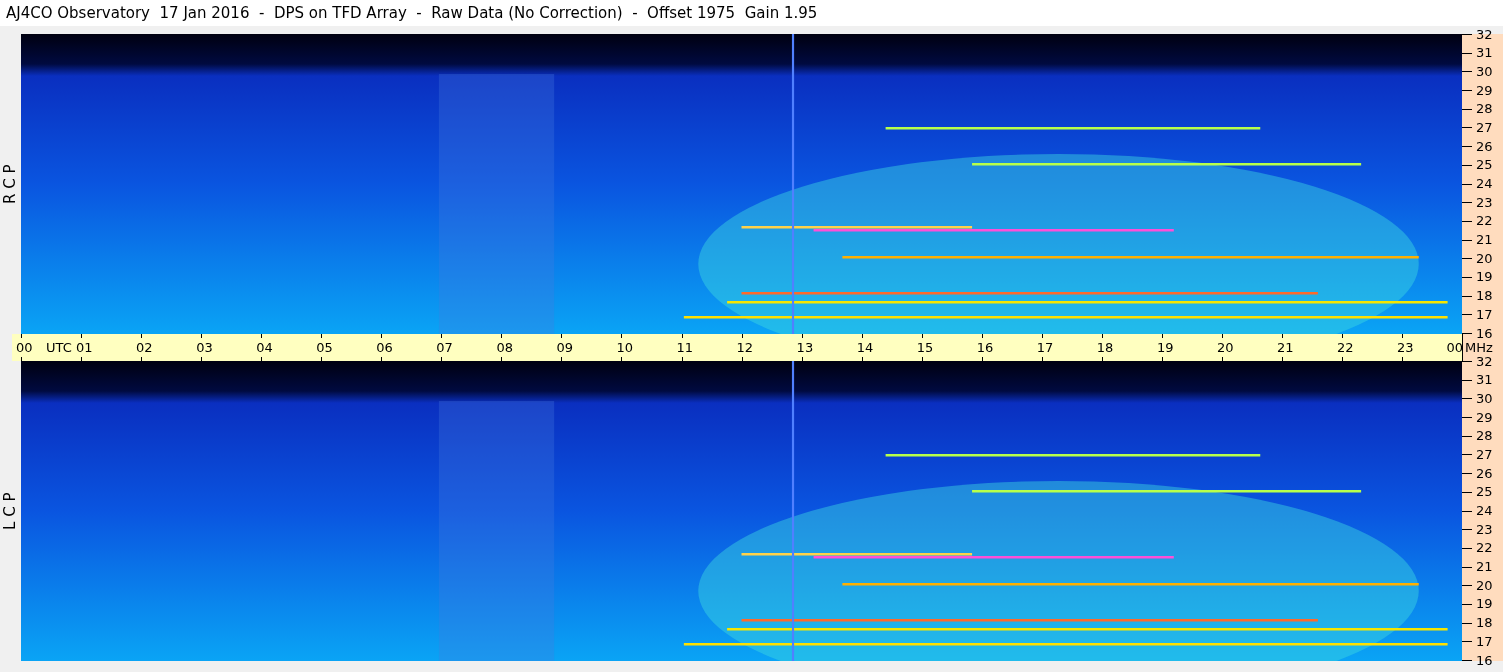 Image resolution: width=1503 pixels, height=672 pixels. Describe the element at coordinates (10, 184) in the screenshot. I see `polarization-label: R C P` at that location.